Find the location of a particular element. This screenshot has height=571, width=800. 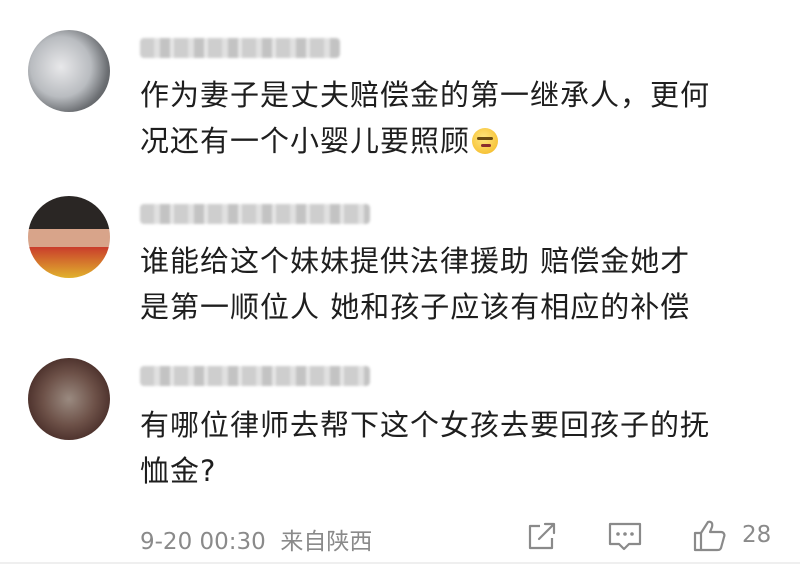

comment-footer: 9-20 00:30 来自陕西 28 is located at coordinates (400, 537).